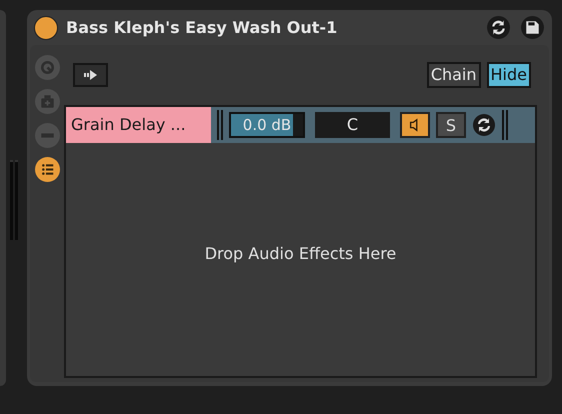 Image resolution: width=562 pixels, height=414 pixels. I want to click on view-toggle-button: Chain, so click(453, 75).